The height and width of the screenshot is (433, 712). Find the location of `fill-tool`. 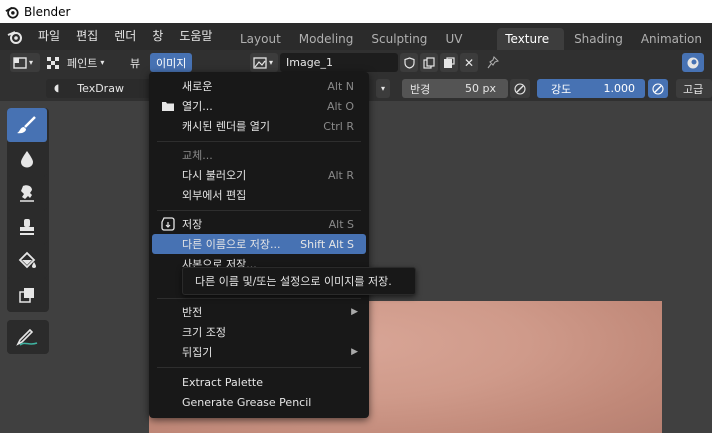

fill-tool is located at coordinates (27, 261).